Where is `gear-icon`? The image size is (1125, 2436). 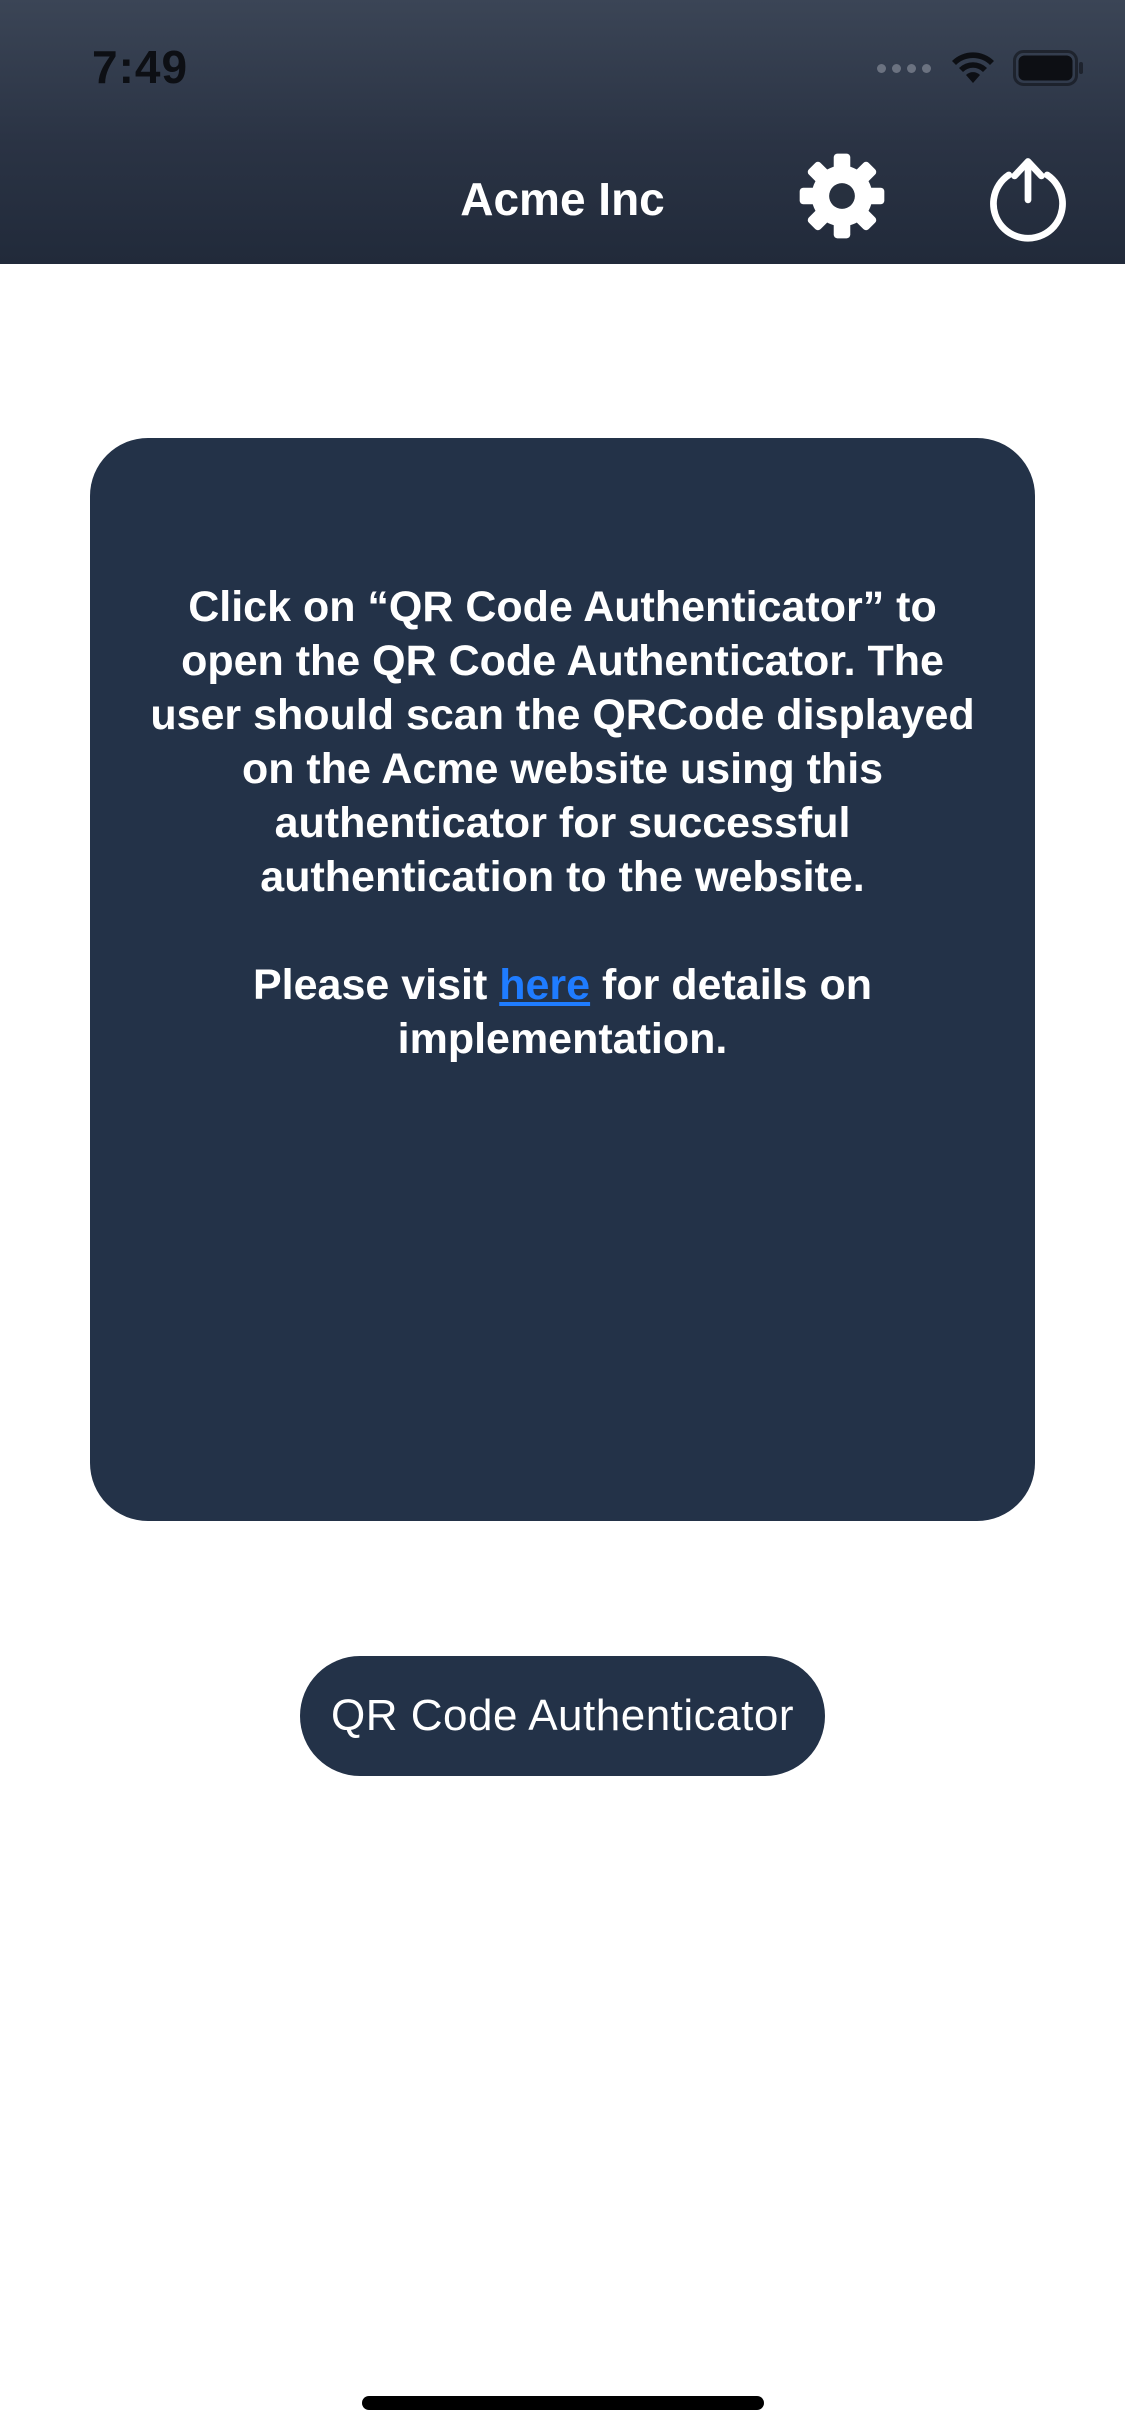
gear-icon is located at coordinates (842, 196).